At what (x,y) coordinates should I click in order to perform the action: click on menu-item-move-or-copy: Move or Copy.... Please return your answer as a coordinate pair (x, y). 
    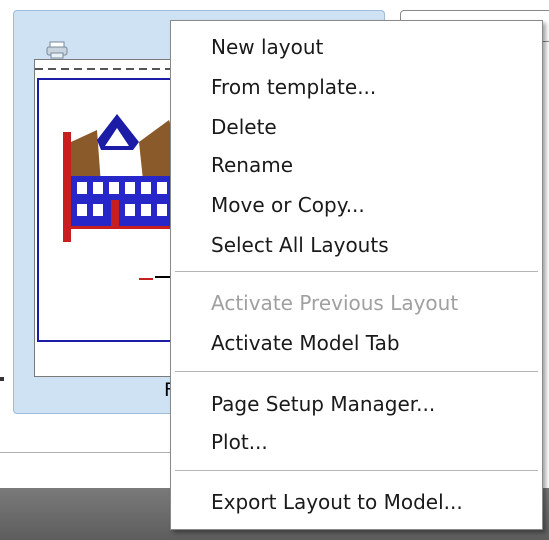
    Looking at the image, I should click on (372, 205).